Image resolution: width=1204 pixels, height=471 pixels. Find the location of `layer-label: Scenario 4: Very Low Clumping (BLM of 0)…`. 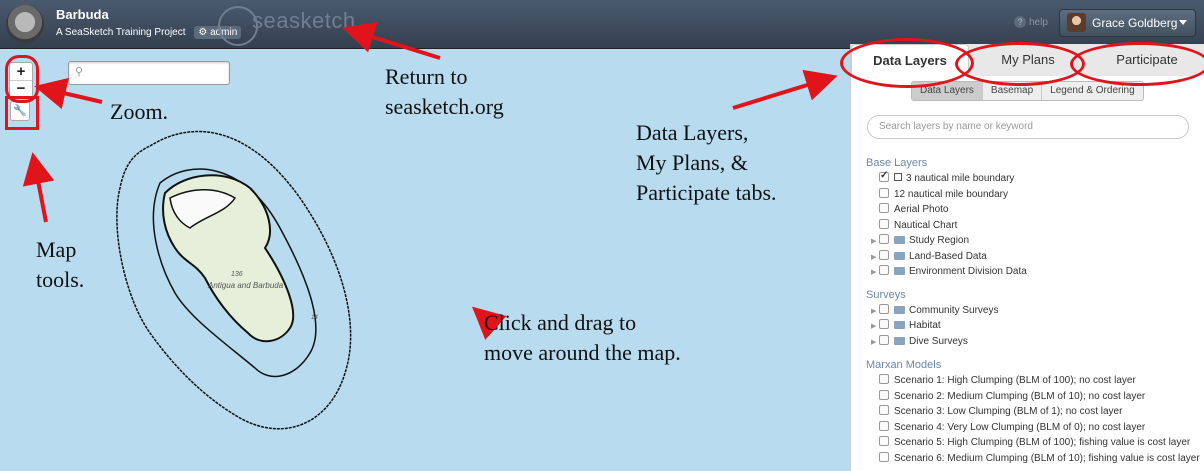

layer-label: Scenario 4: Very Low Clumping (BLM of 0)… is located at coordinates (1020, 427).